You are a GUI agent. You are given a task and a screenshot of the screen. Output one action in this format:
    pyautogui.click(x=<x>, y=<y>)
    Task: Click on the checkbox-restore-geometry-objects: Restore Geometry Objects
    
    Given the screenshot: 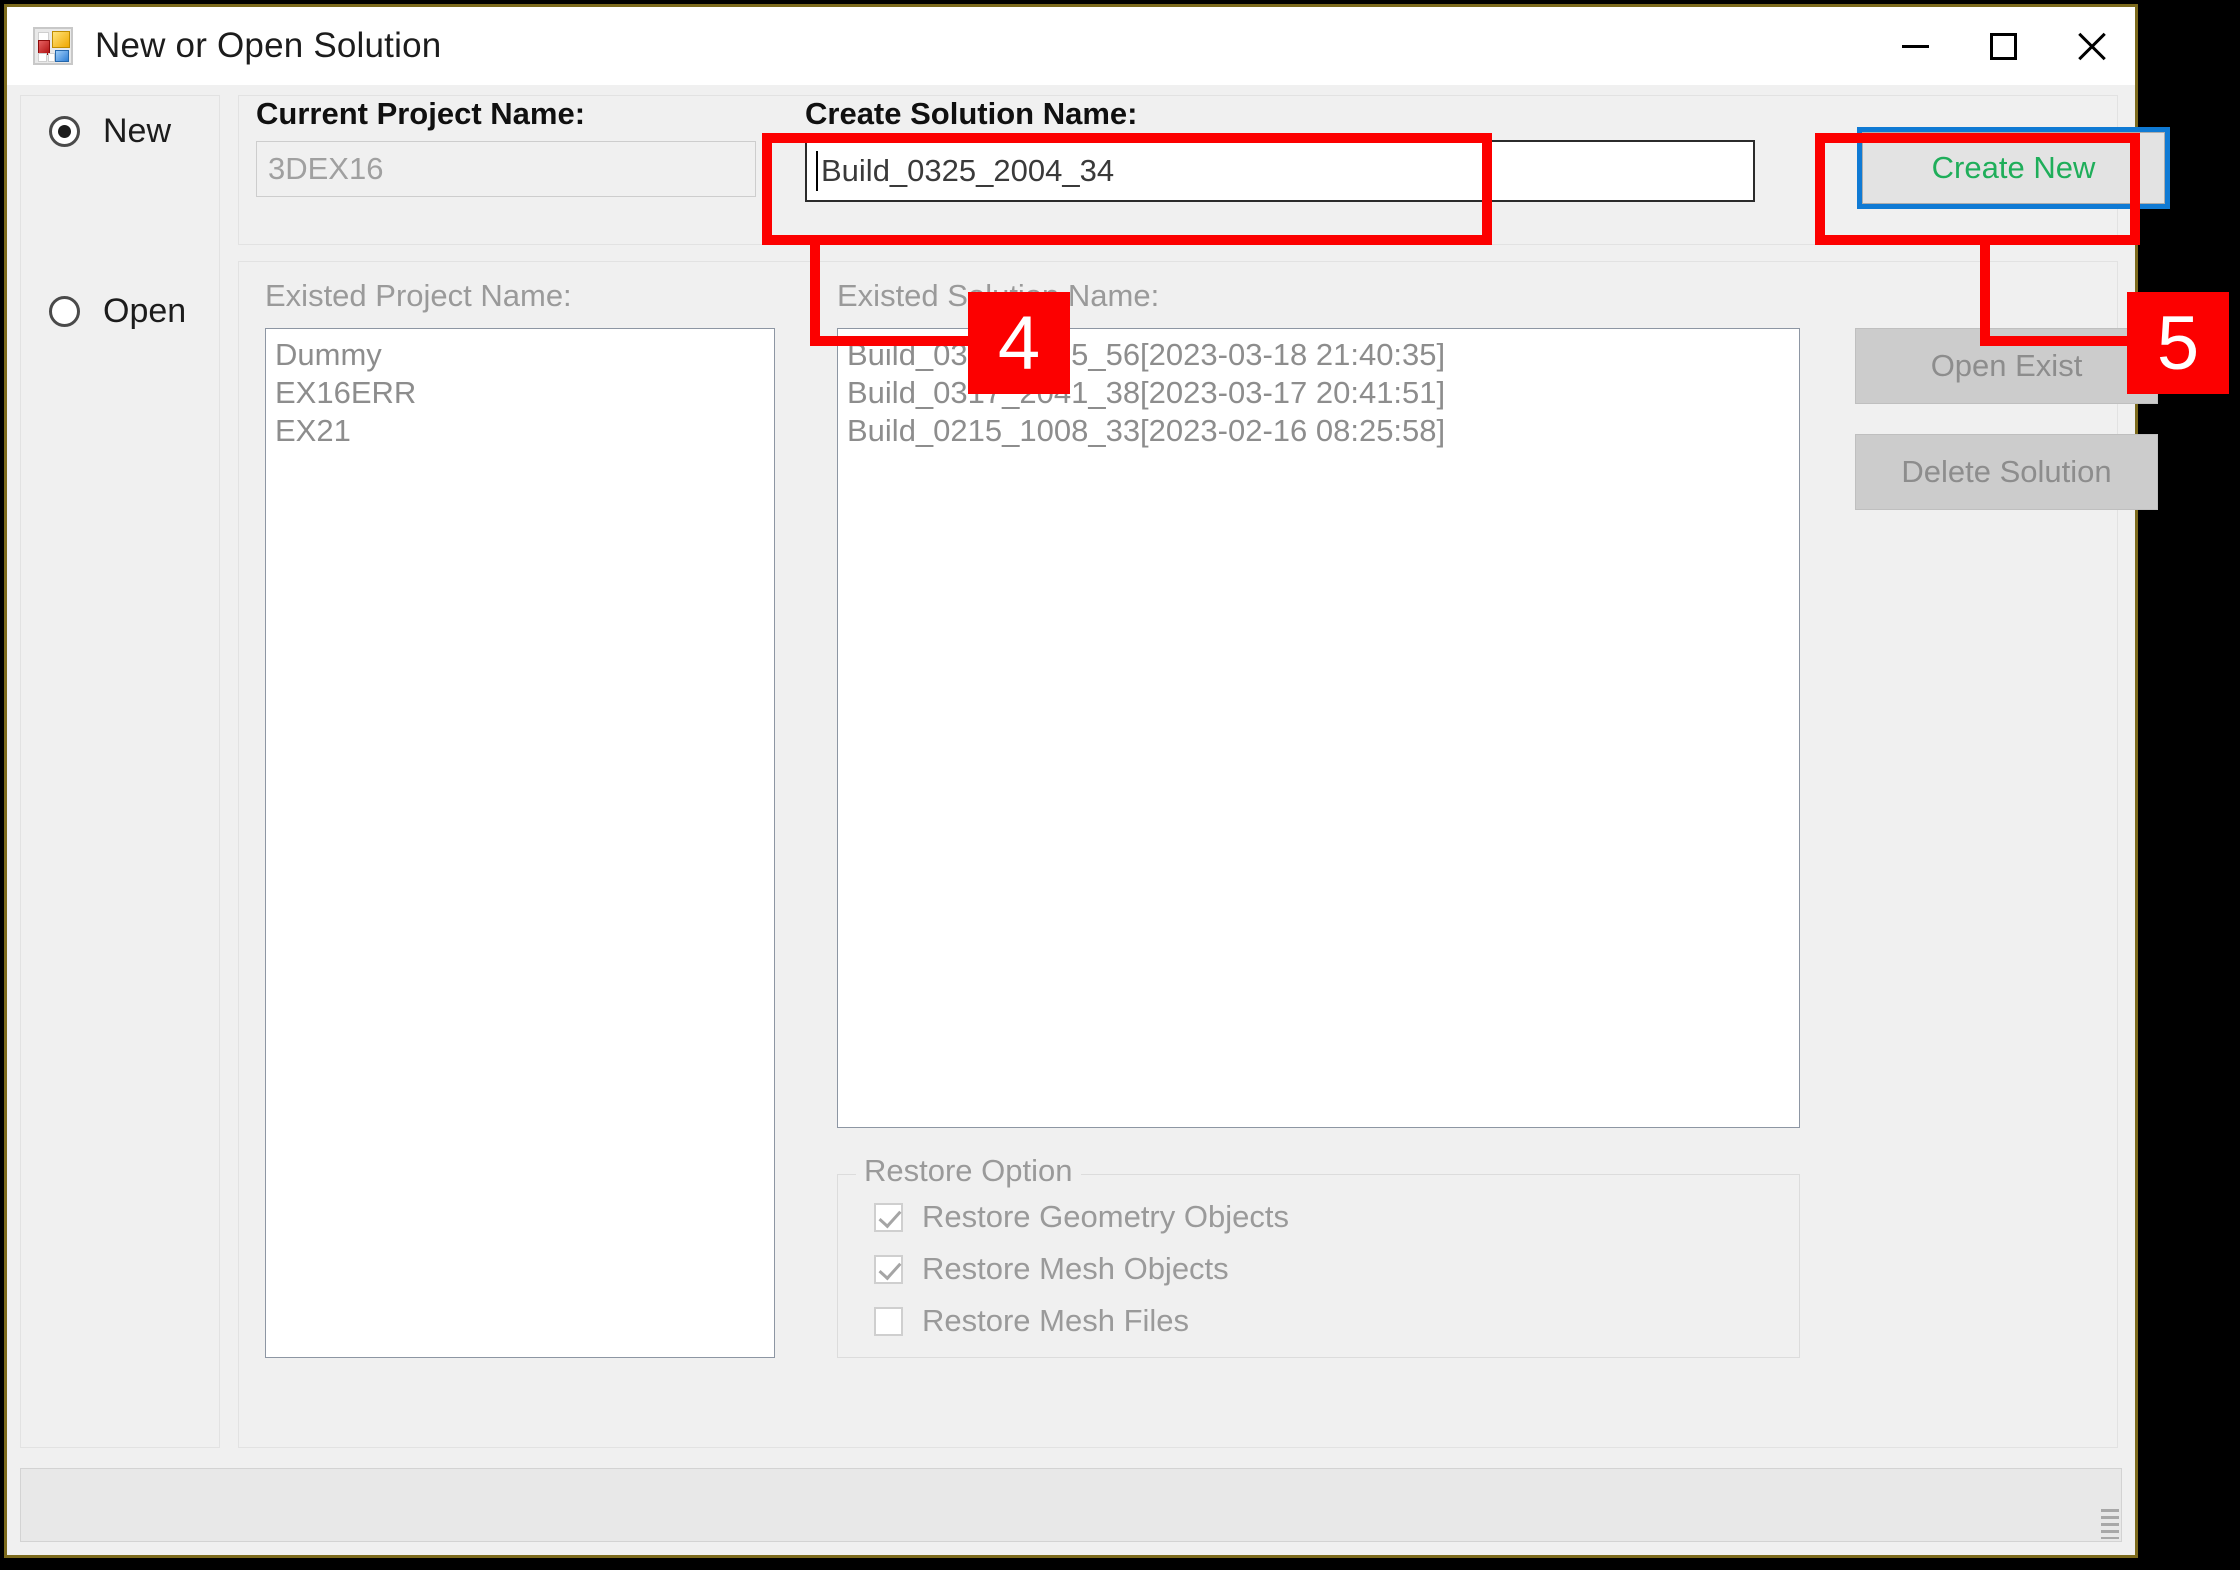 What is the action you would take?
    pyautogui.click(x=1081, y=1217)
    